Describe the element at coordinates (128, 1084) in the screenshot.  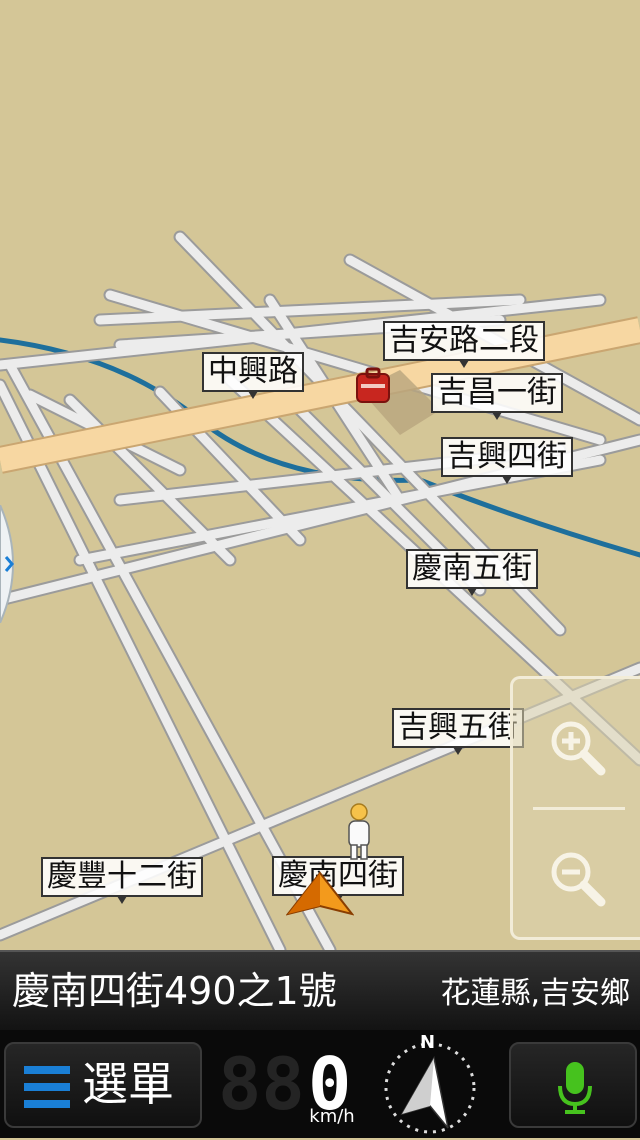
I see `menu-label: 選單` at that location.